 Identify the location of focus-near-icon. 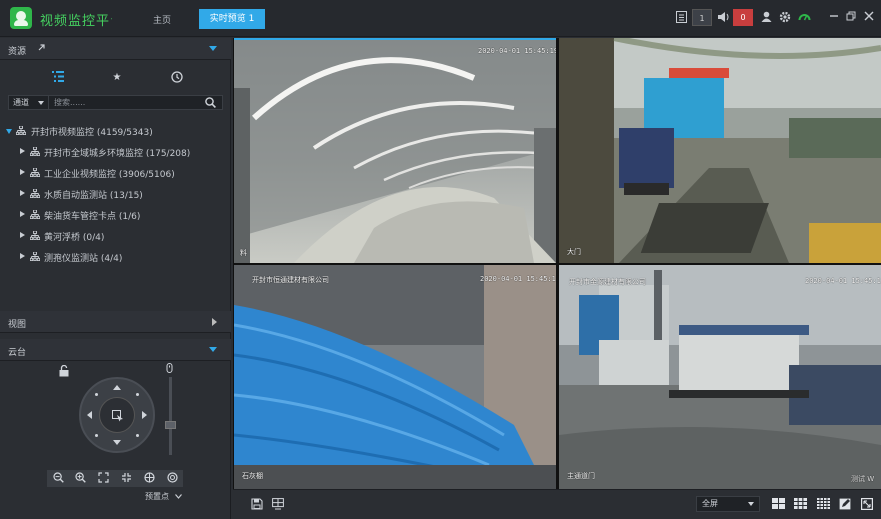
(103, 478).